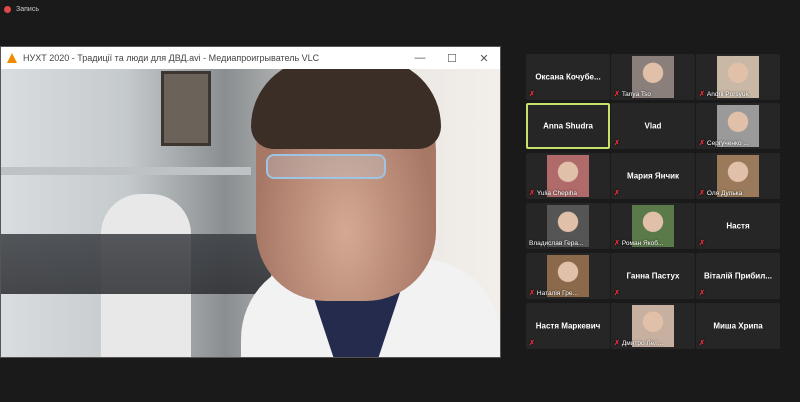 The image size is (800, 402). I want to click on participant-tile: Настя Маркевич ✗, so click(568, 326).